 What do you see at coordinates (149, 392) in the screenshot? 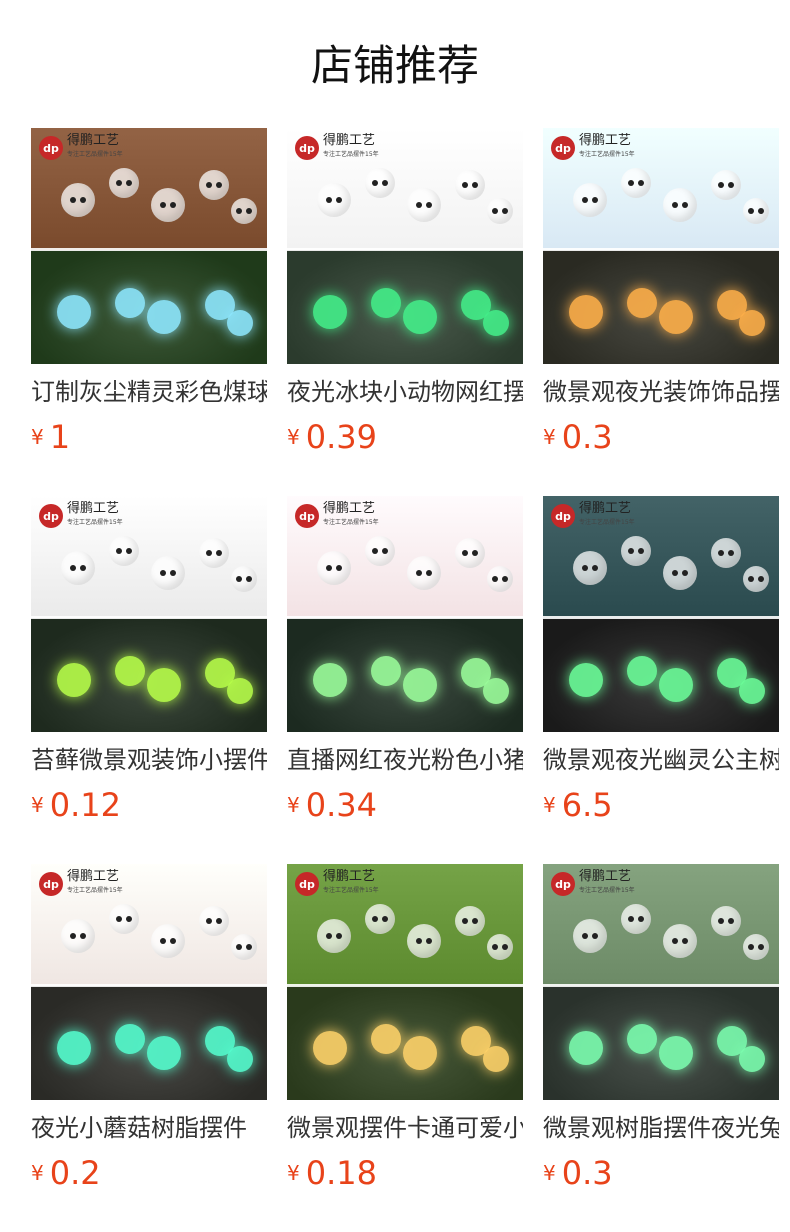
I see `product-title: 订制灰尘精灵彩色煤球` at bounding box center [149, 392].